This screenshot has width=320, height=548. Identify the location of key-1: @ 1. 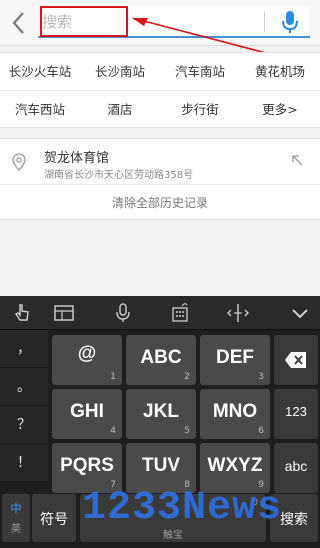
(87, 360).